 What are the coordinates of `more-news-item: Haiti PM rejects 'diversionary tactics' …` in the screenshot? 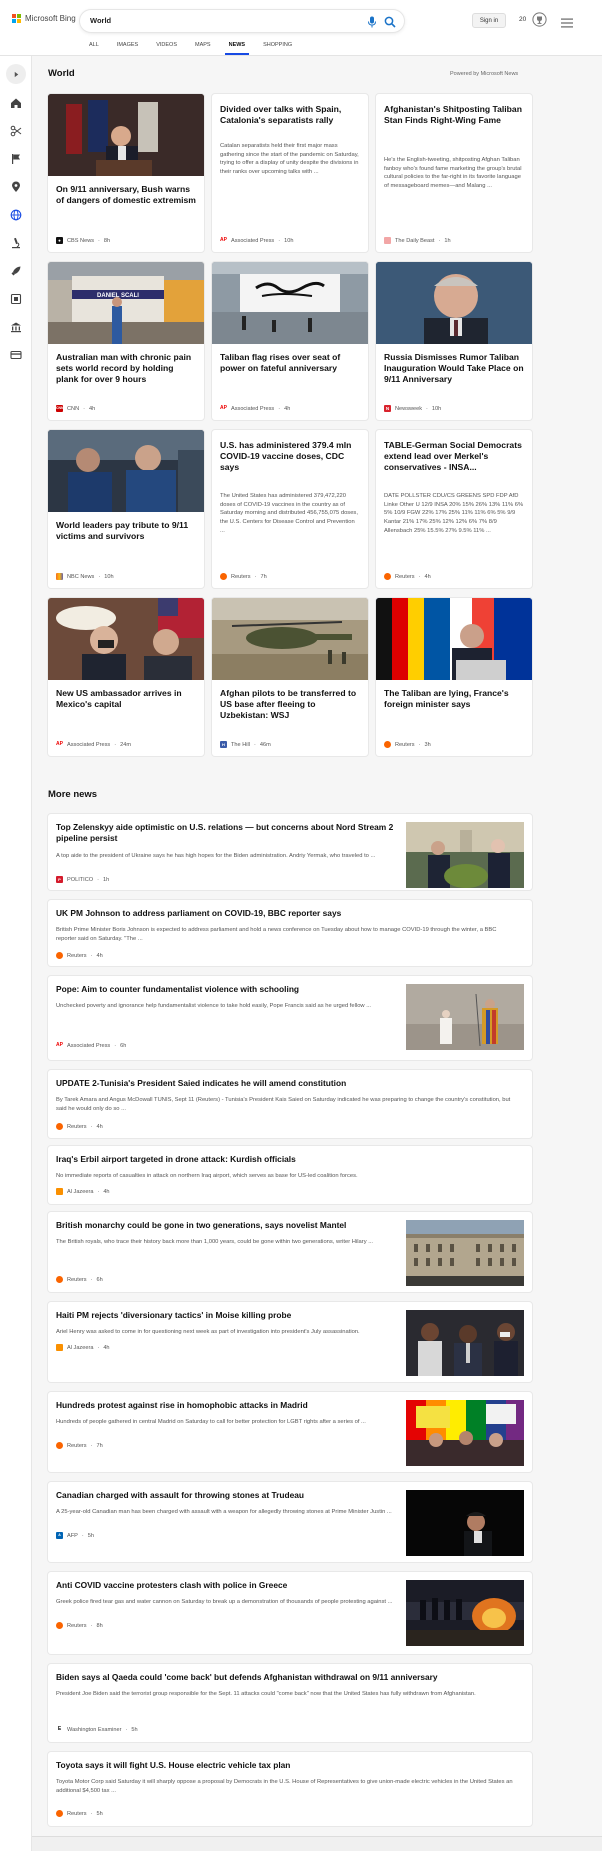 It's located at (290, 1342).